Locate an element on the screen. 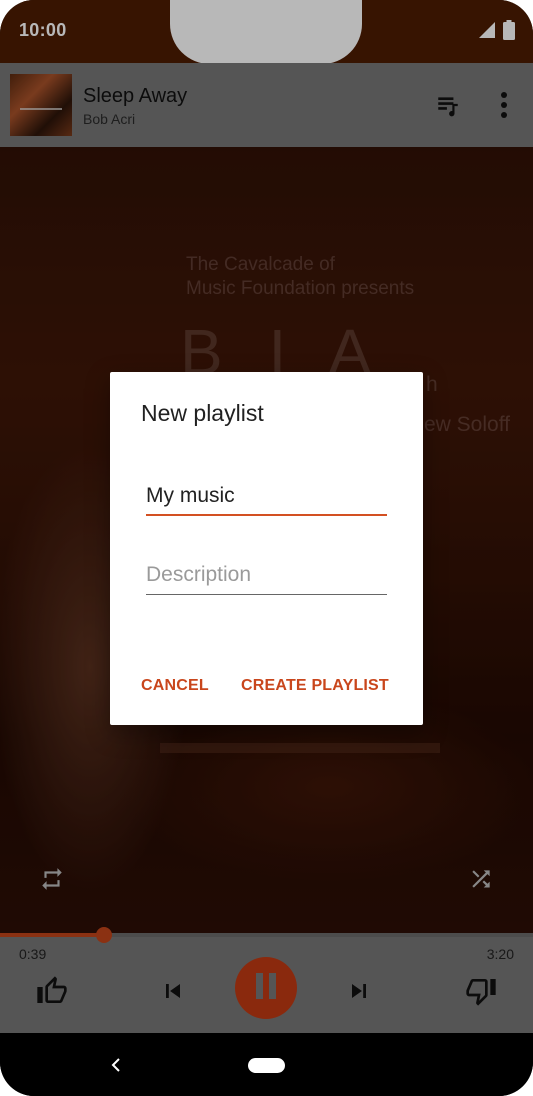  cancel-button: CANCEL is located at coordinates (175, 686).